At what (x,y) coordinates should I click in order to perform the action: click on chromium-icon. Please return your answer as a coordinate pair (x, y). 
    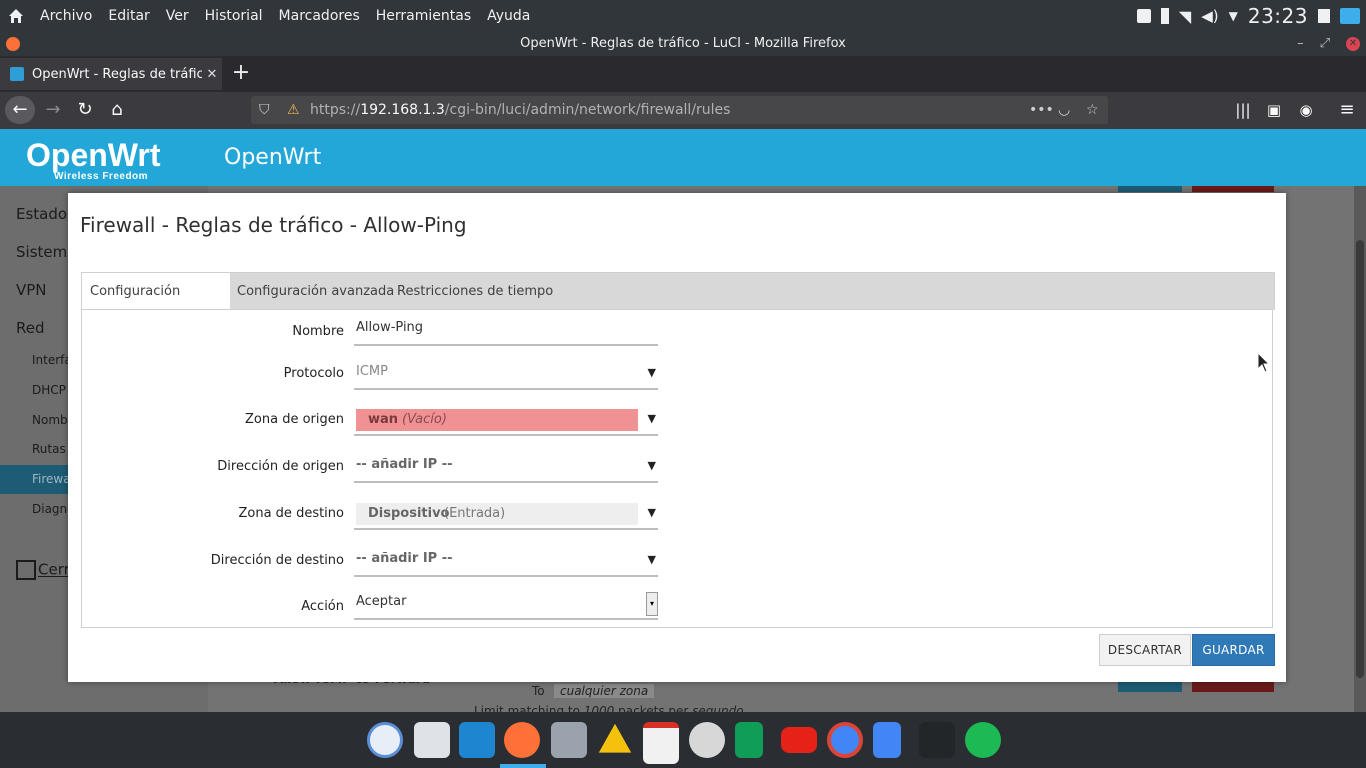
    Looking at the image, I should click on (385, 740).